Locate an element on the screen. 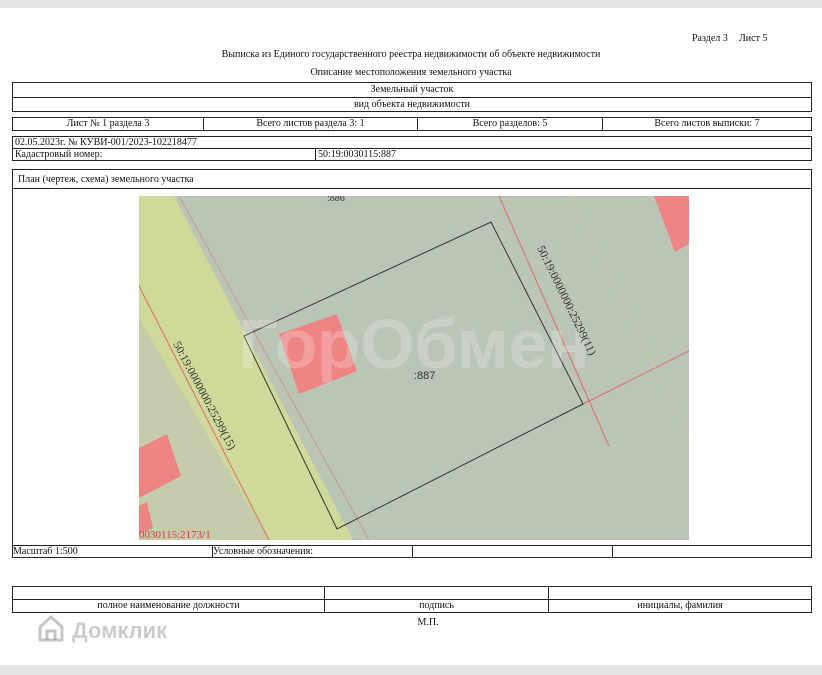 The height and width of the screenshot is (675, 822). signature-caption: подпись is located at coordinates (436, 606).